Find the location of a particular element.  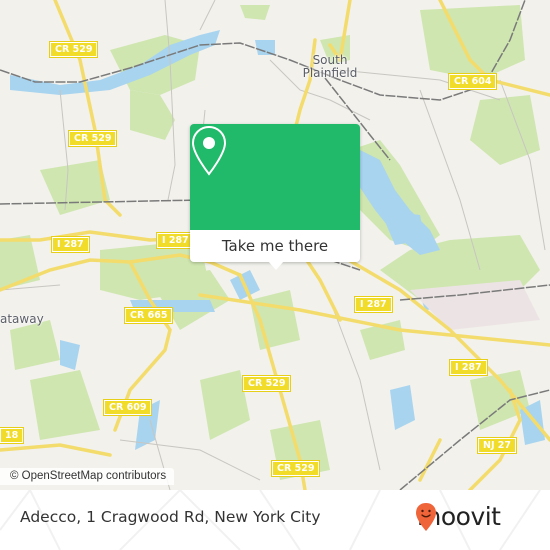

moovit-pin-icon is located at coordinates (426, 517).